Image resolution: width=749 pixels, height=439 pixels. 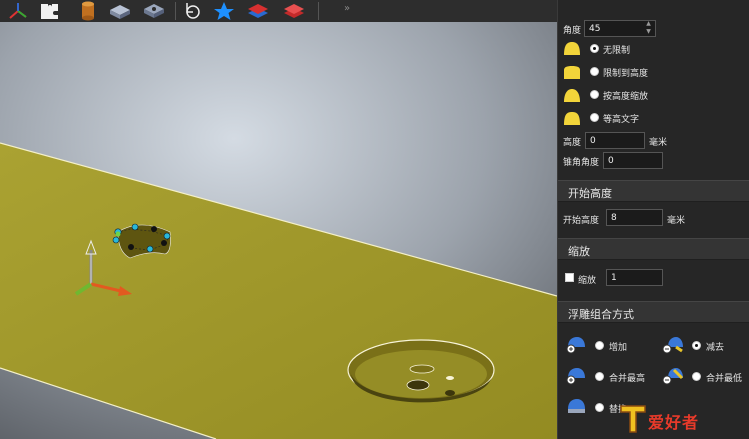 I want to click on star-icon, so click(x=224, y=10).